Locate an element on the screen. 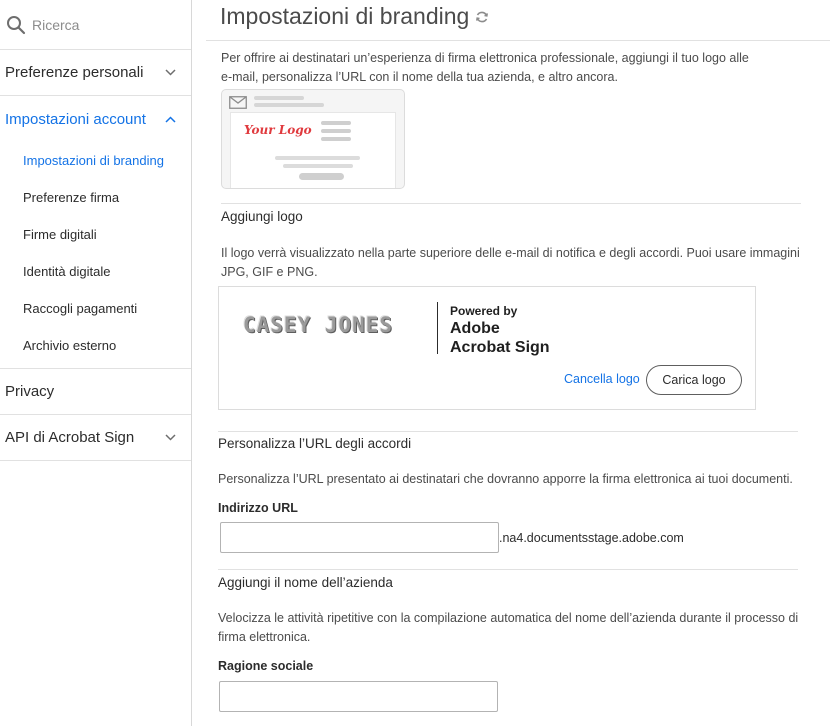 This screenshot has width=830, height=726. page-title: Impostazioni di branding is located at coordinates (354, 16).